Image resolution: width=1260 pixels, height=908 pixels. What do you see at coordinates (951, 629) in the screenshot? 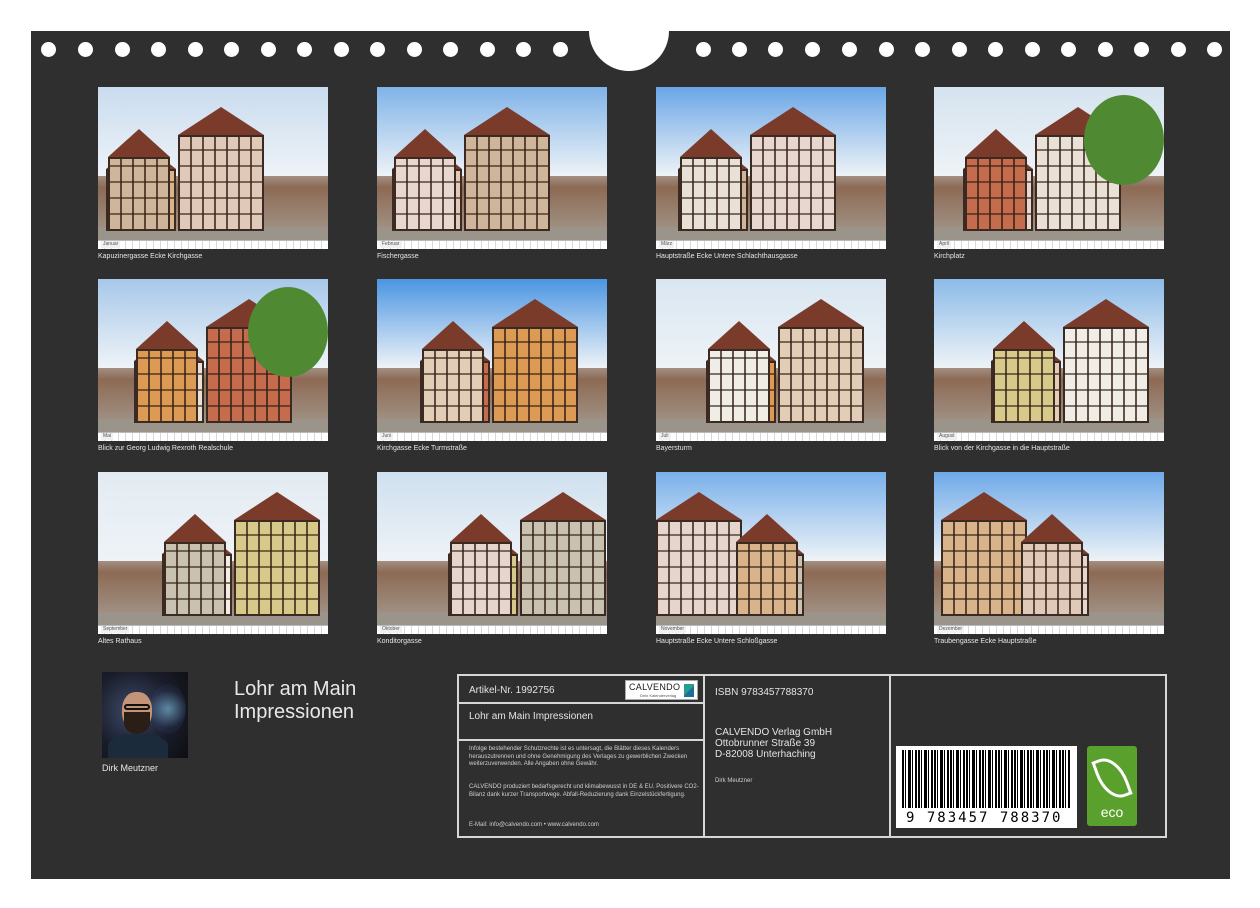
I see `month-label: Dezember` at bounding box center [951, 629].